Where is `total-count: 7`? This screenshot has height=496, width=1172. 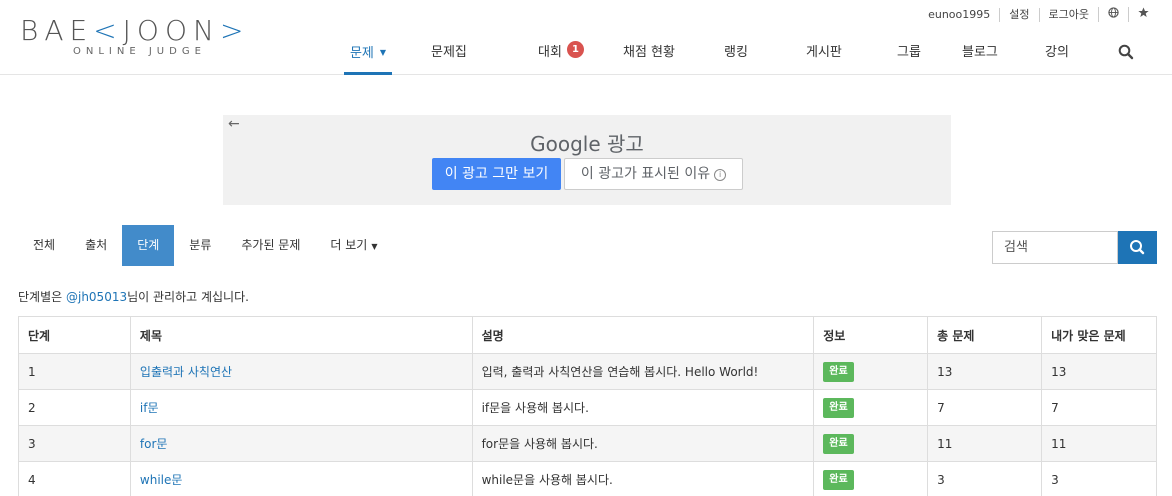 total-count: 7 is located at coordinates (985, 407).